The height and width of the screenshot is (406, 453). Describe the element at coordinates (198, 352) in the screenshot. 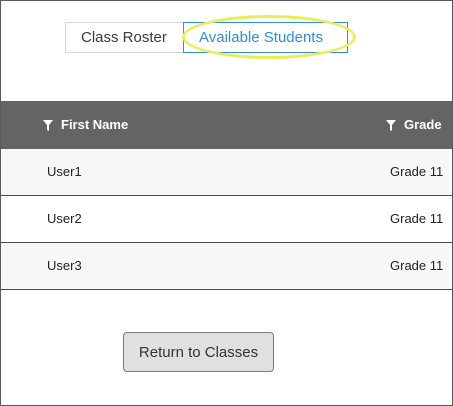

I see `return-to-classes-button: Return to Classes` at that location.